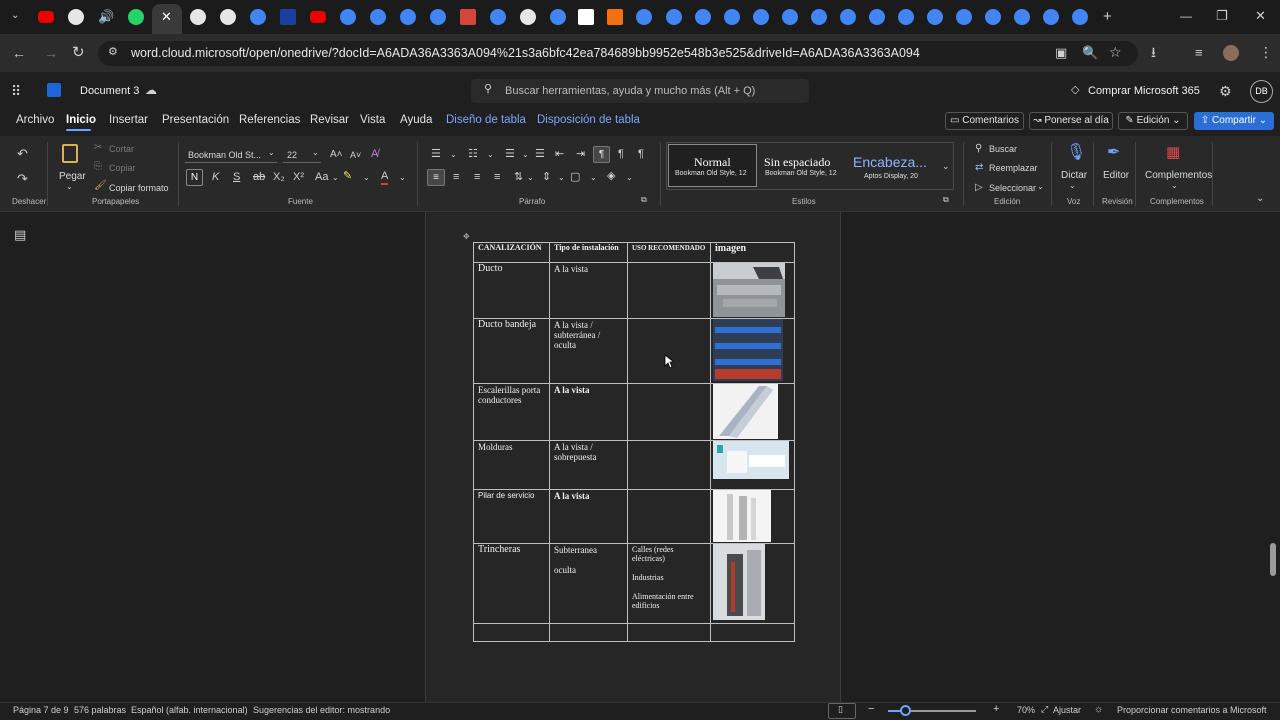 This screenshot has height=720, width=1280. Describe the element at coordinates (1074, 175) in the screenshot. I see `dictate-button: Dictar` at that location.